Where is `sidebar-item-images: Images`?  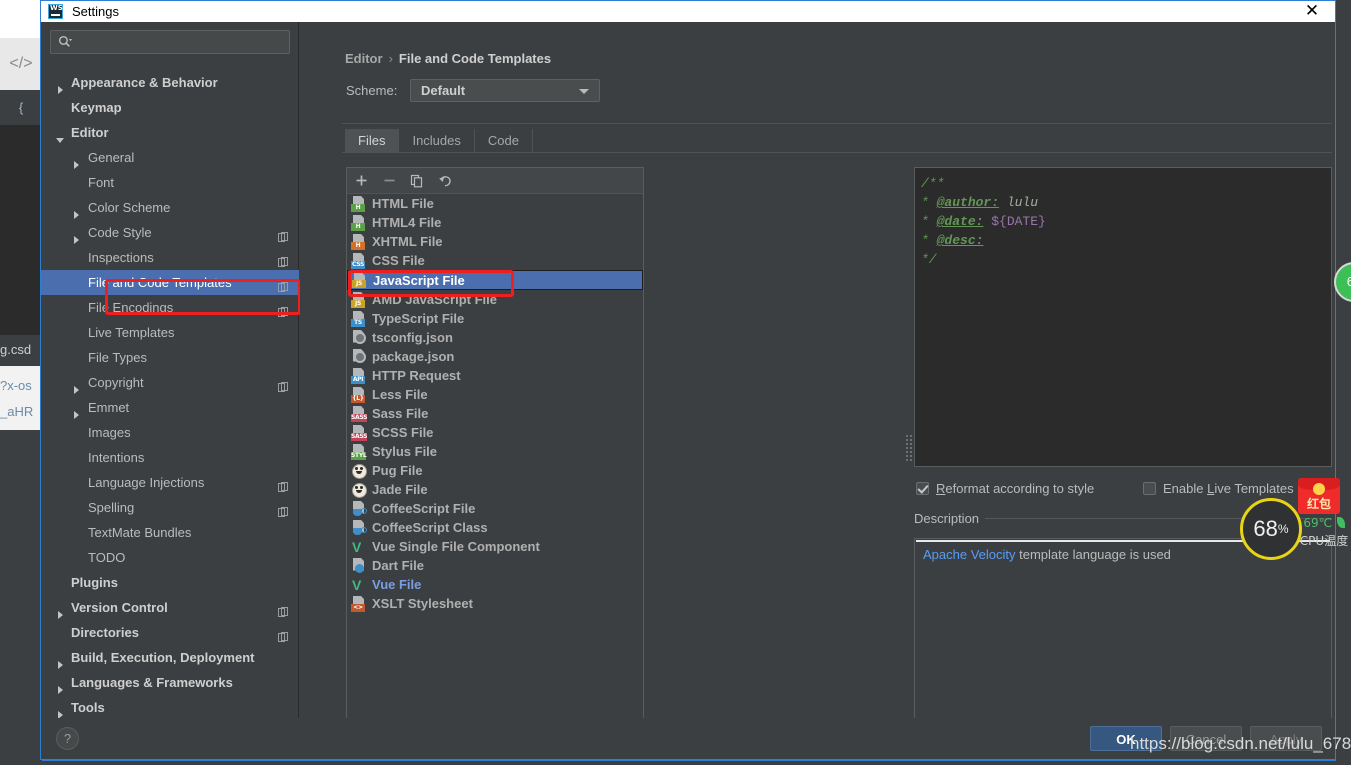 sidebar-item-images: Images is located at coordinates (170, 432).